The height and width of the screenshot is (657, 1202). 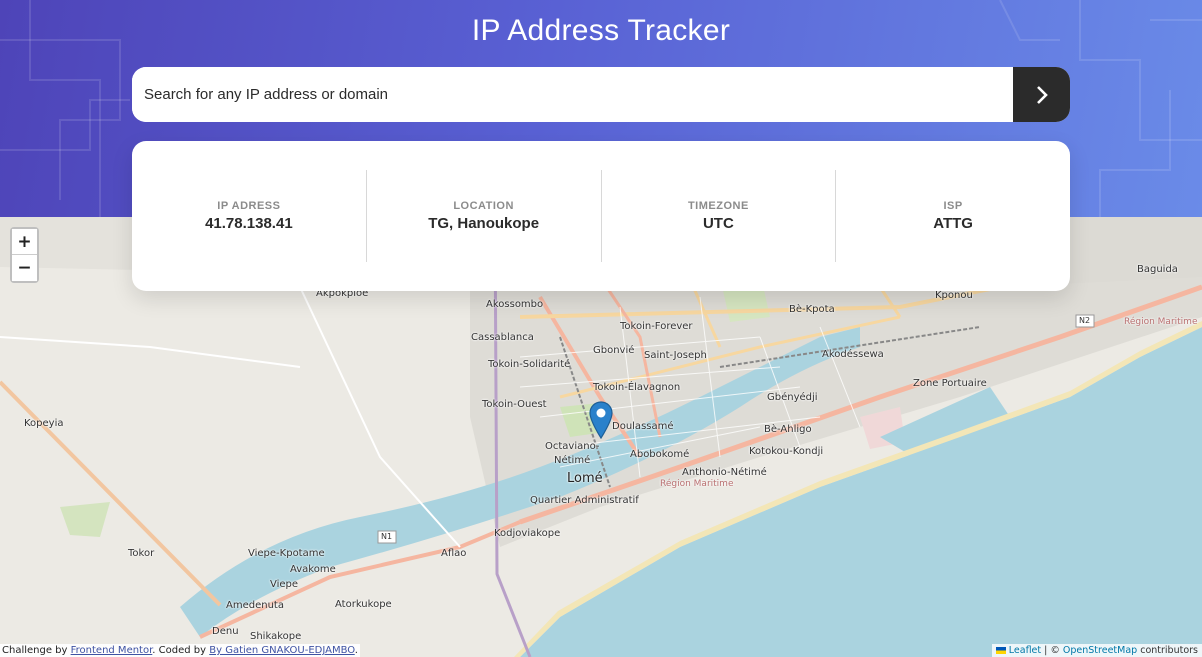 What do you see at coordinates (515, 304) in the screenshot?
I see `map-label: Akossombo` at bounding box center [515, 304].